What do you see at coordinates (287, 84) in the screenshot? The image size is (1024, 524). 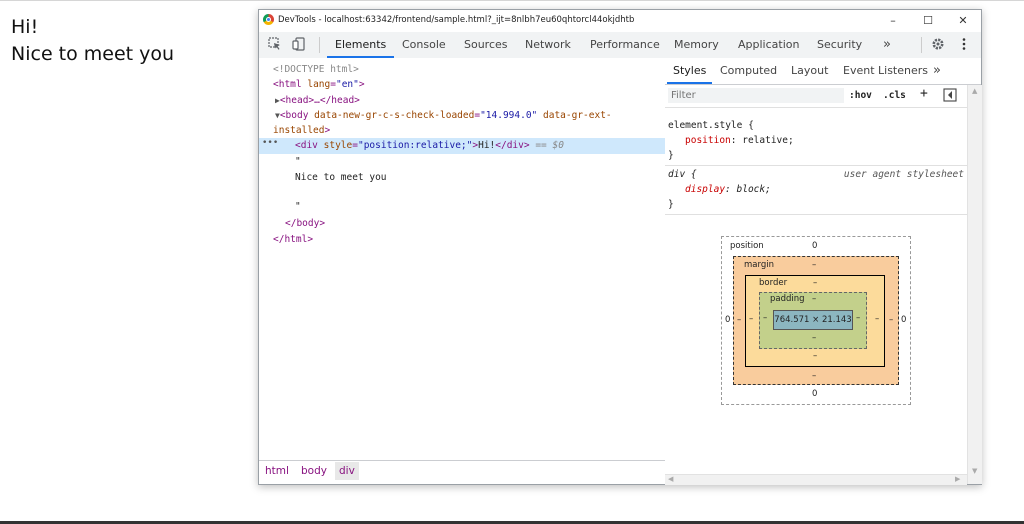 I see `html-tag: <html` at bounding box center [287, 84].